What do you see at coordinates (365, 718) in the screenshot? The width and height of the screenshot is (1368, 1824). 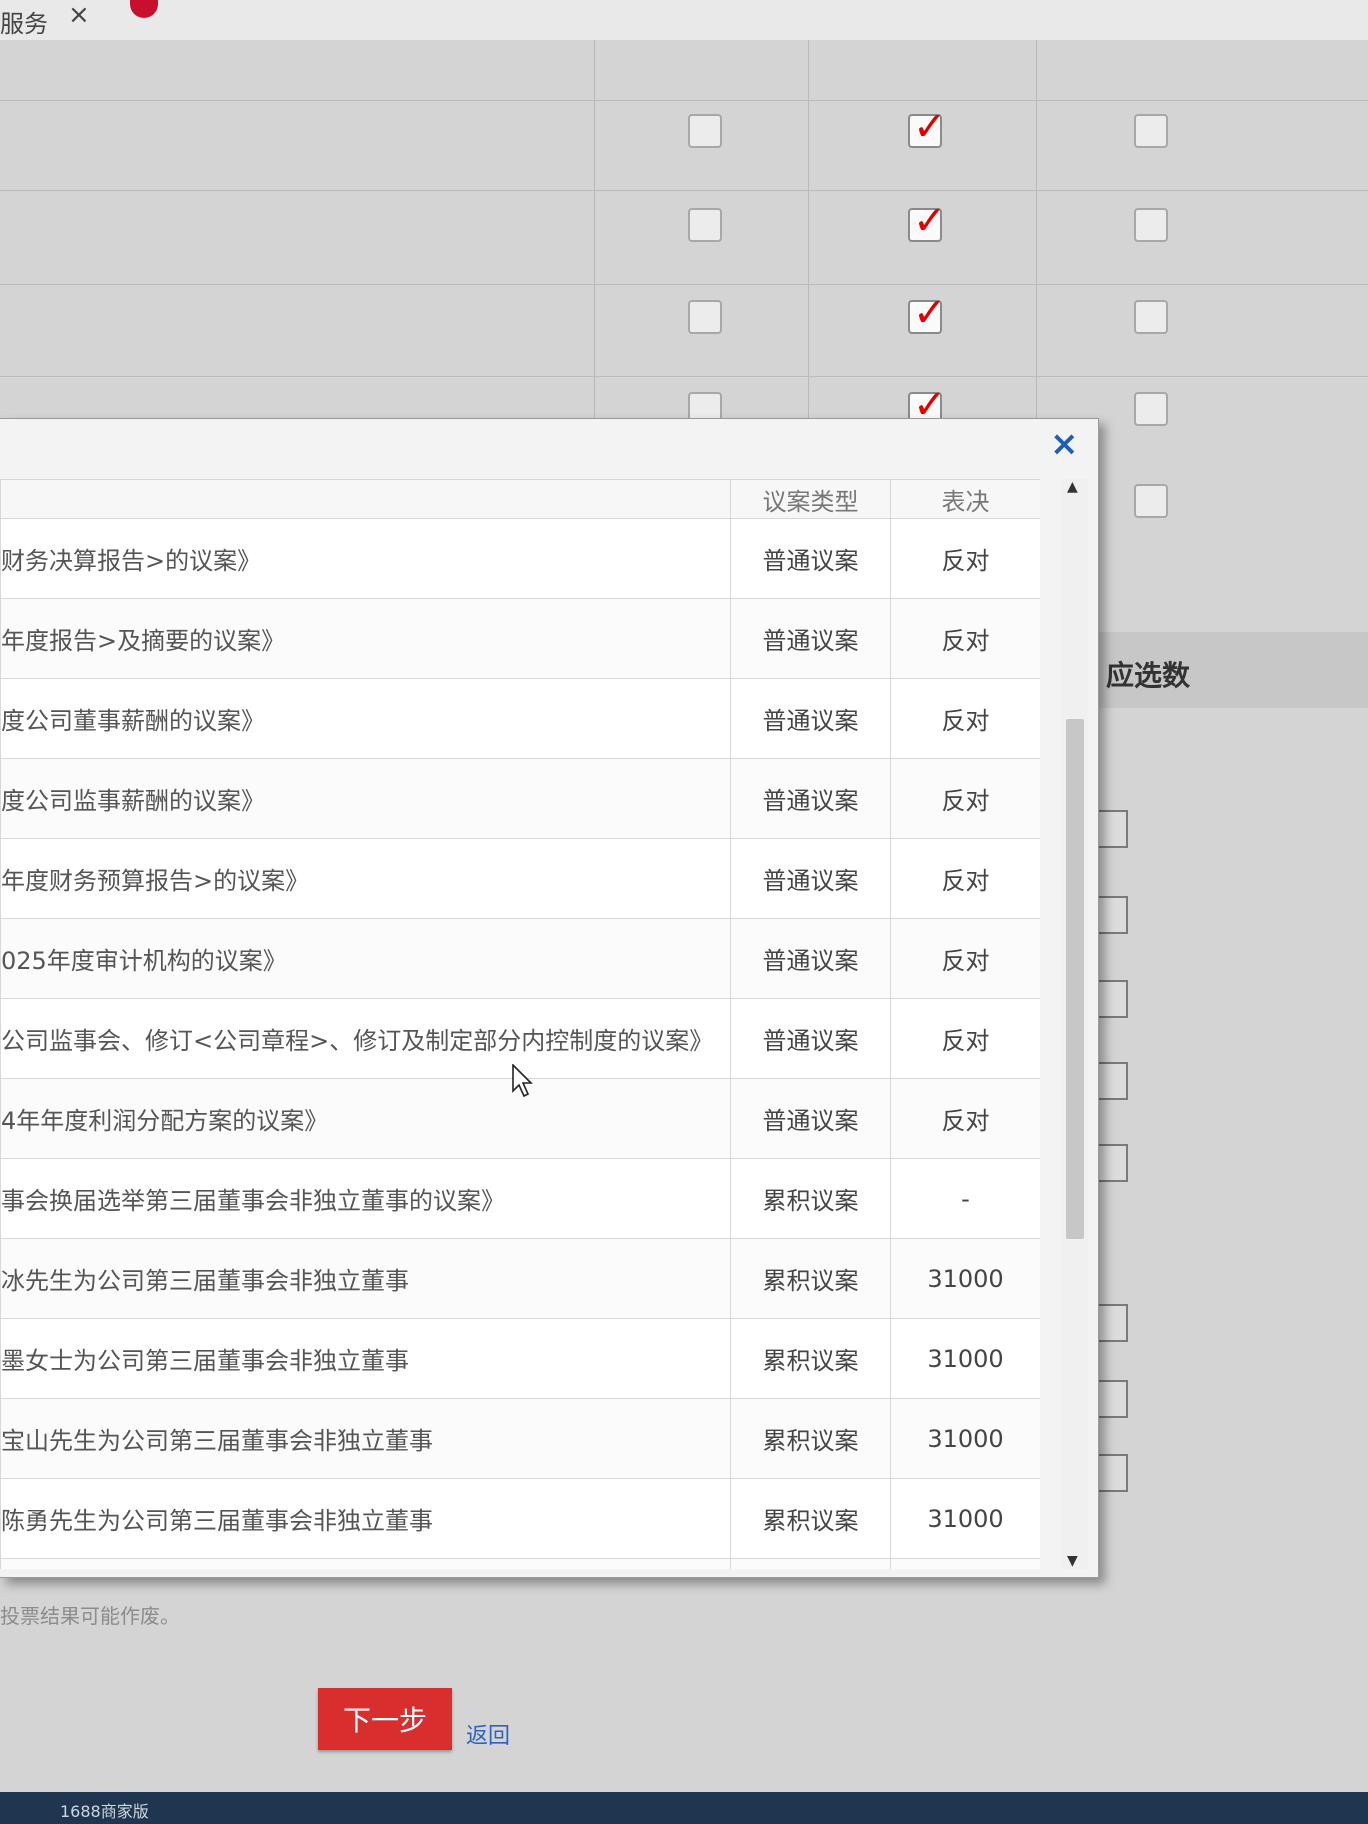 I see `proposal-name-cell: 度公司董事薪酬的议案》` at bounding box center [365, 718].